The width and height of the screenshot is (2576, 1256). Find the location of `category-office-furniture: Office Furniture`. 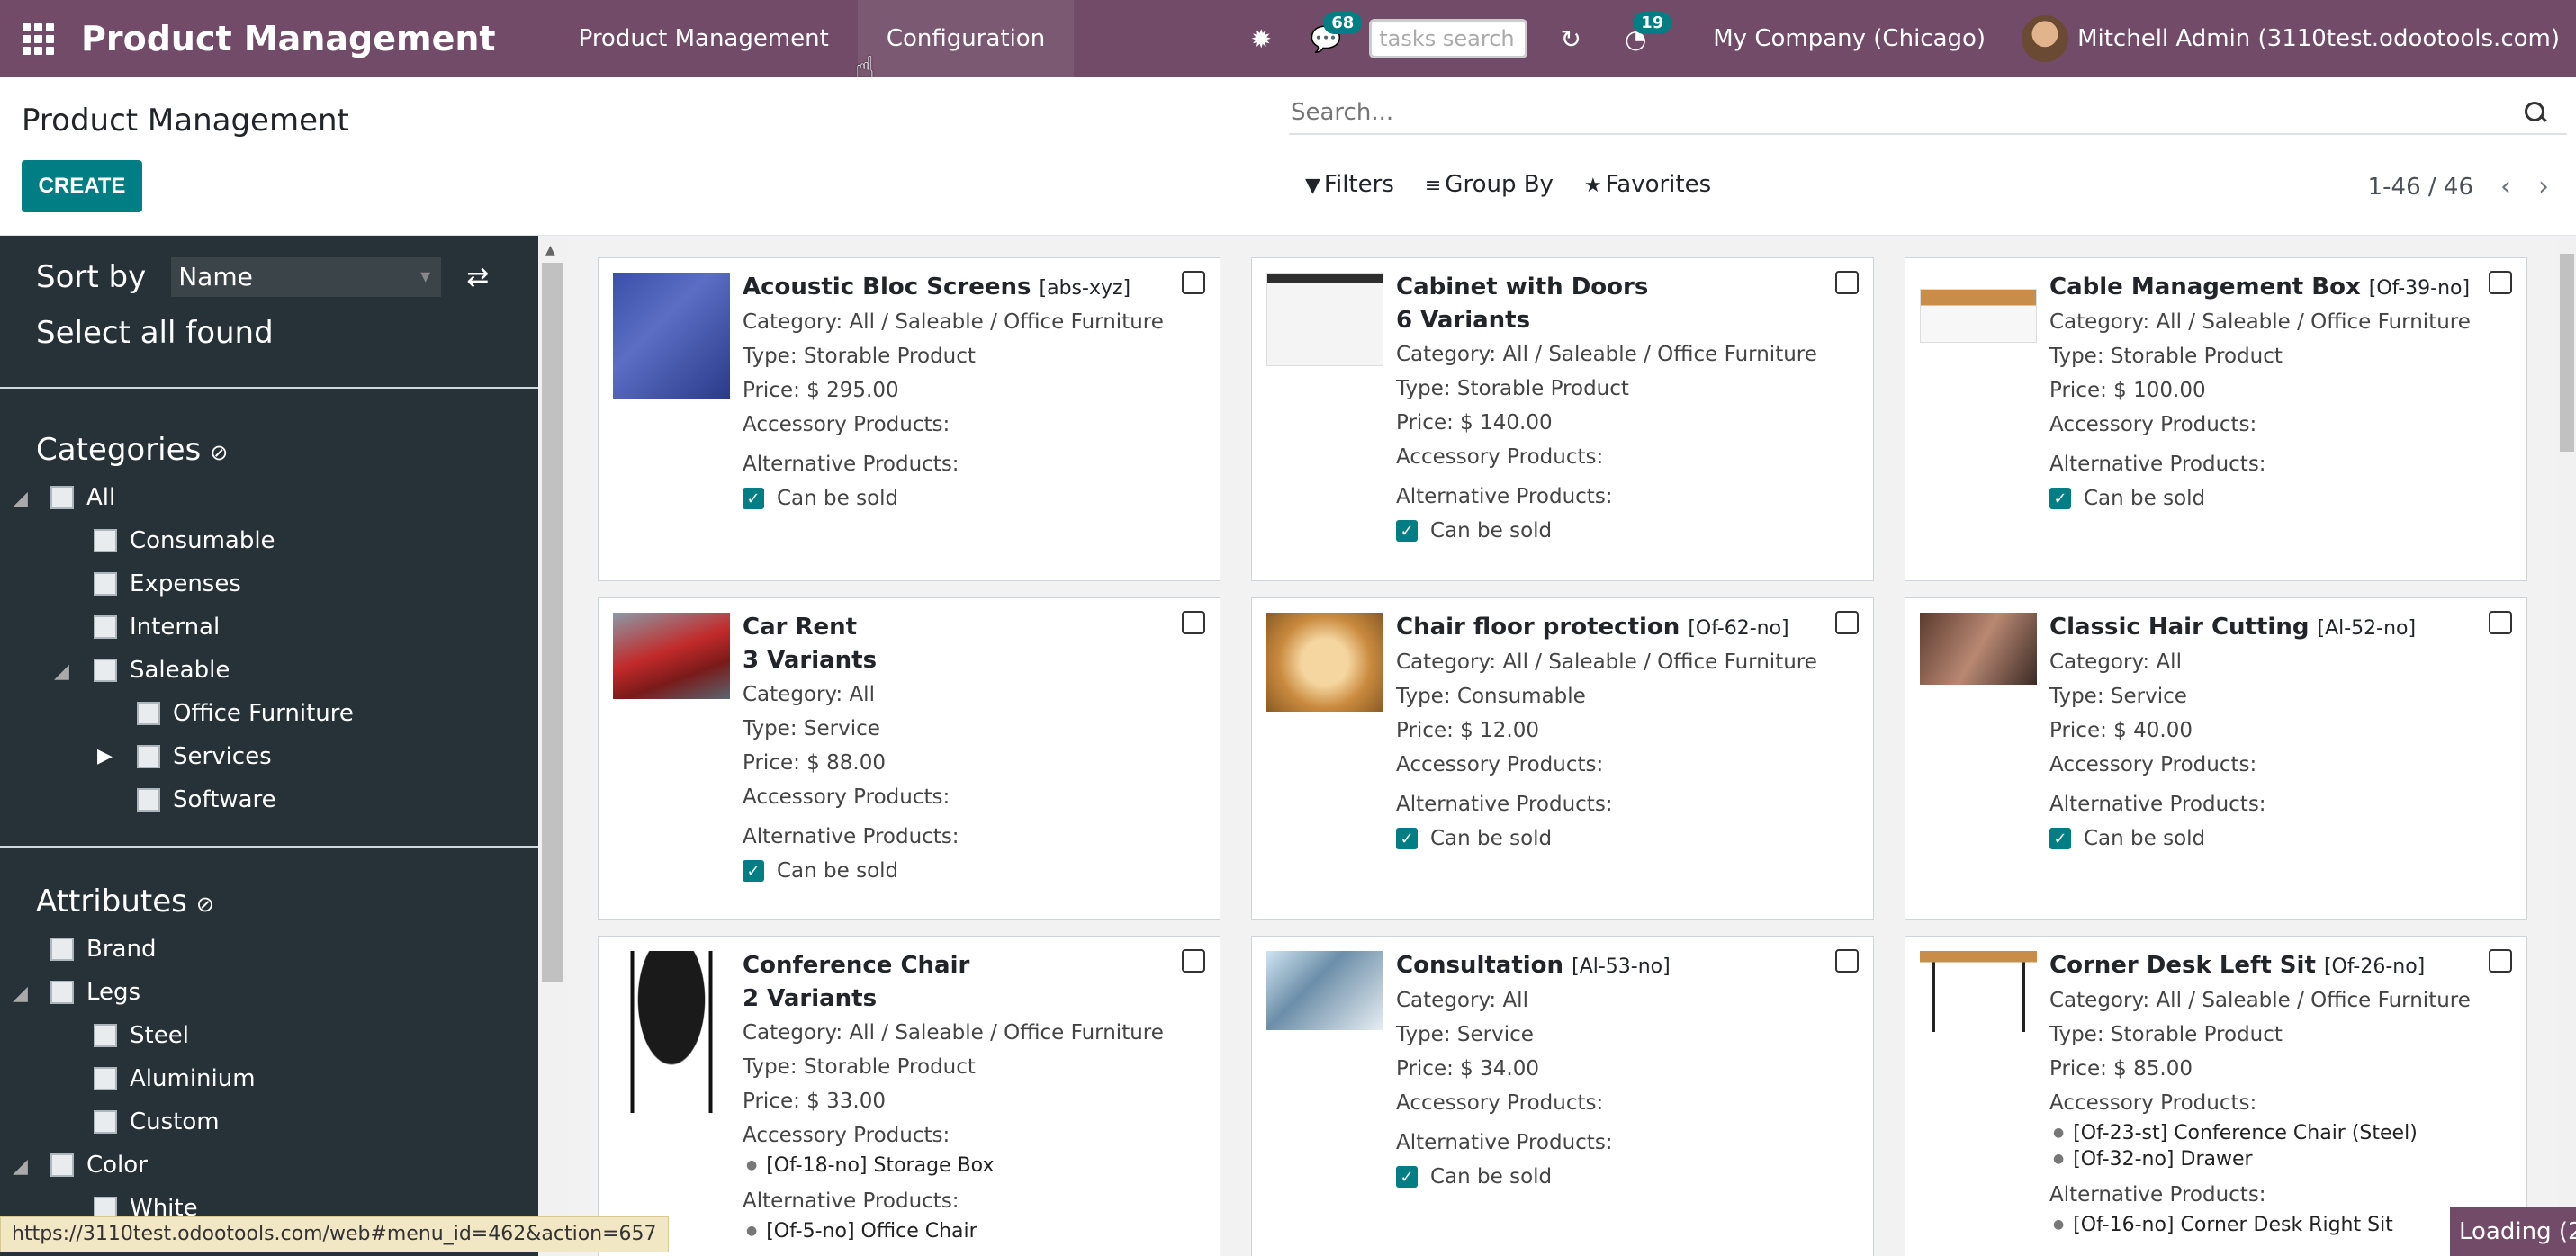

category-office-furniture: Office Furniture is located at coordinates (245, 713).